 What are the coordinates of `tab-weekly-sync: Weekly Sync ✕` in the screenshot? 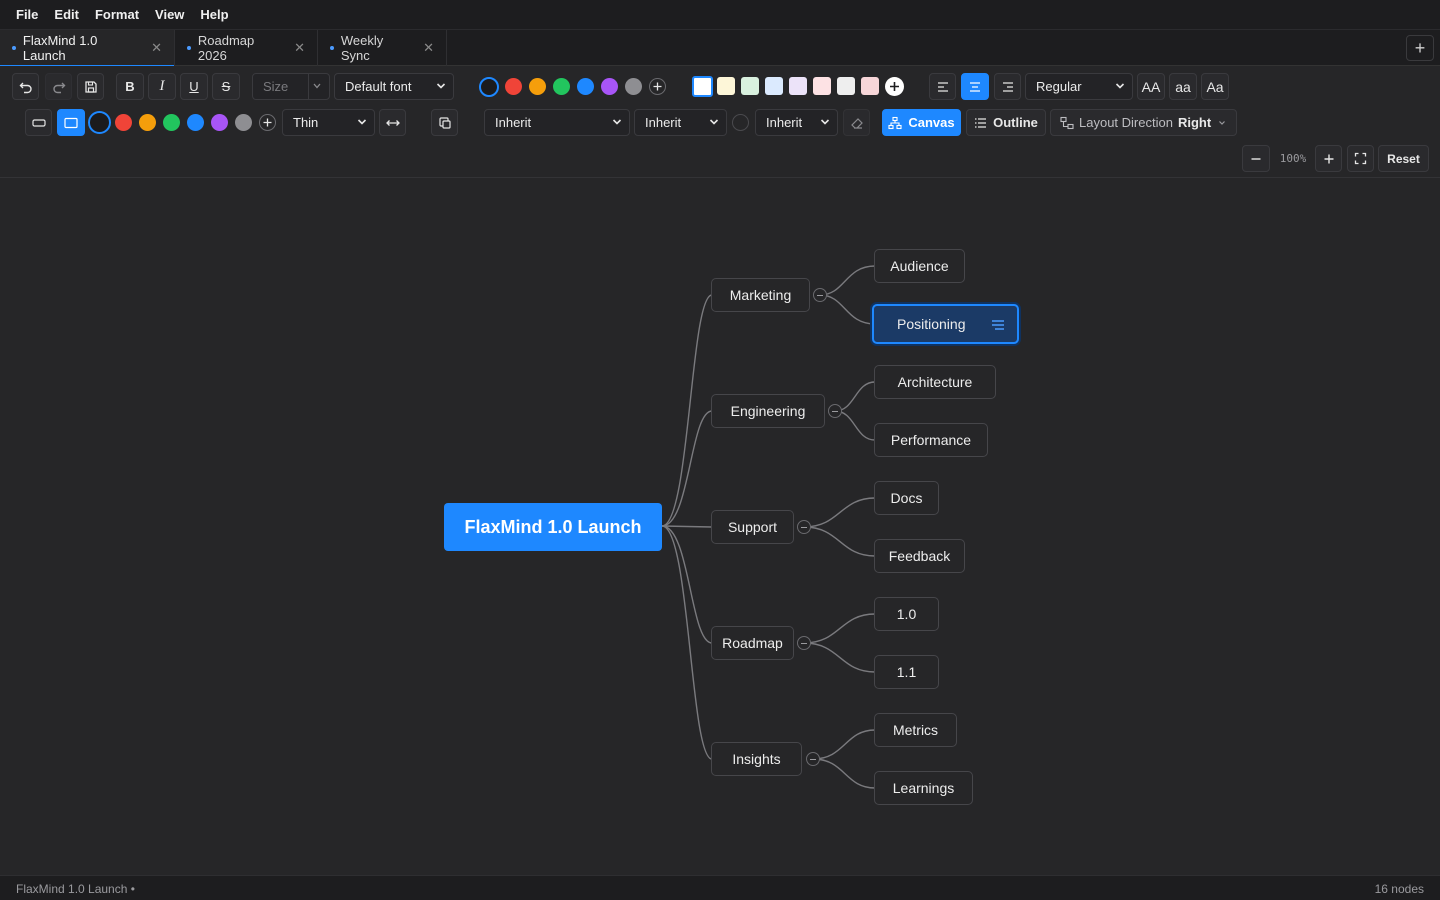 It's located at (382, 48).